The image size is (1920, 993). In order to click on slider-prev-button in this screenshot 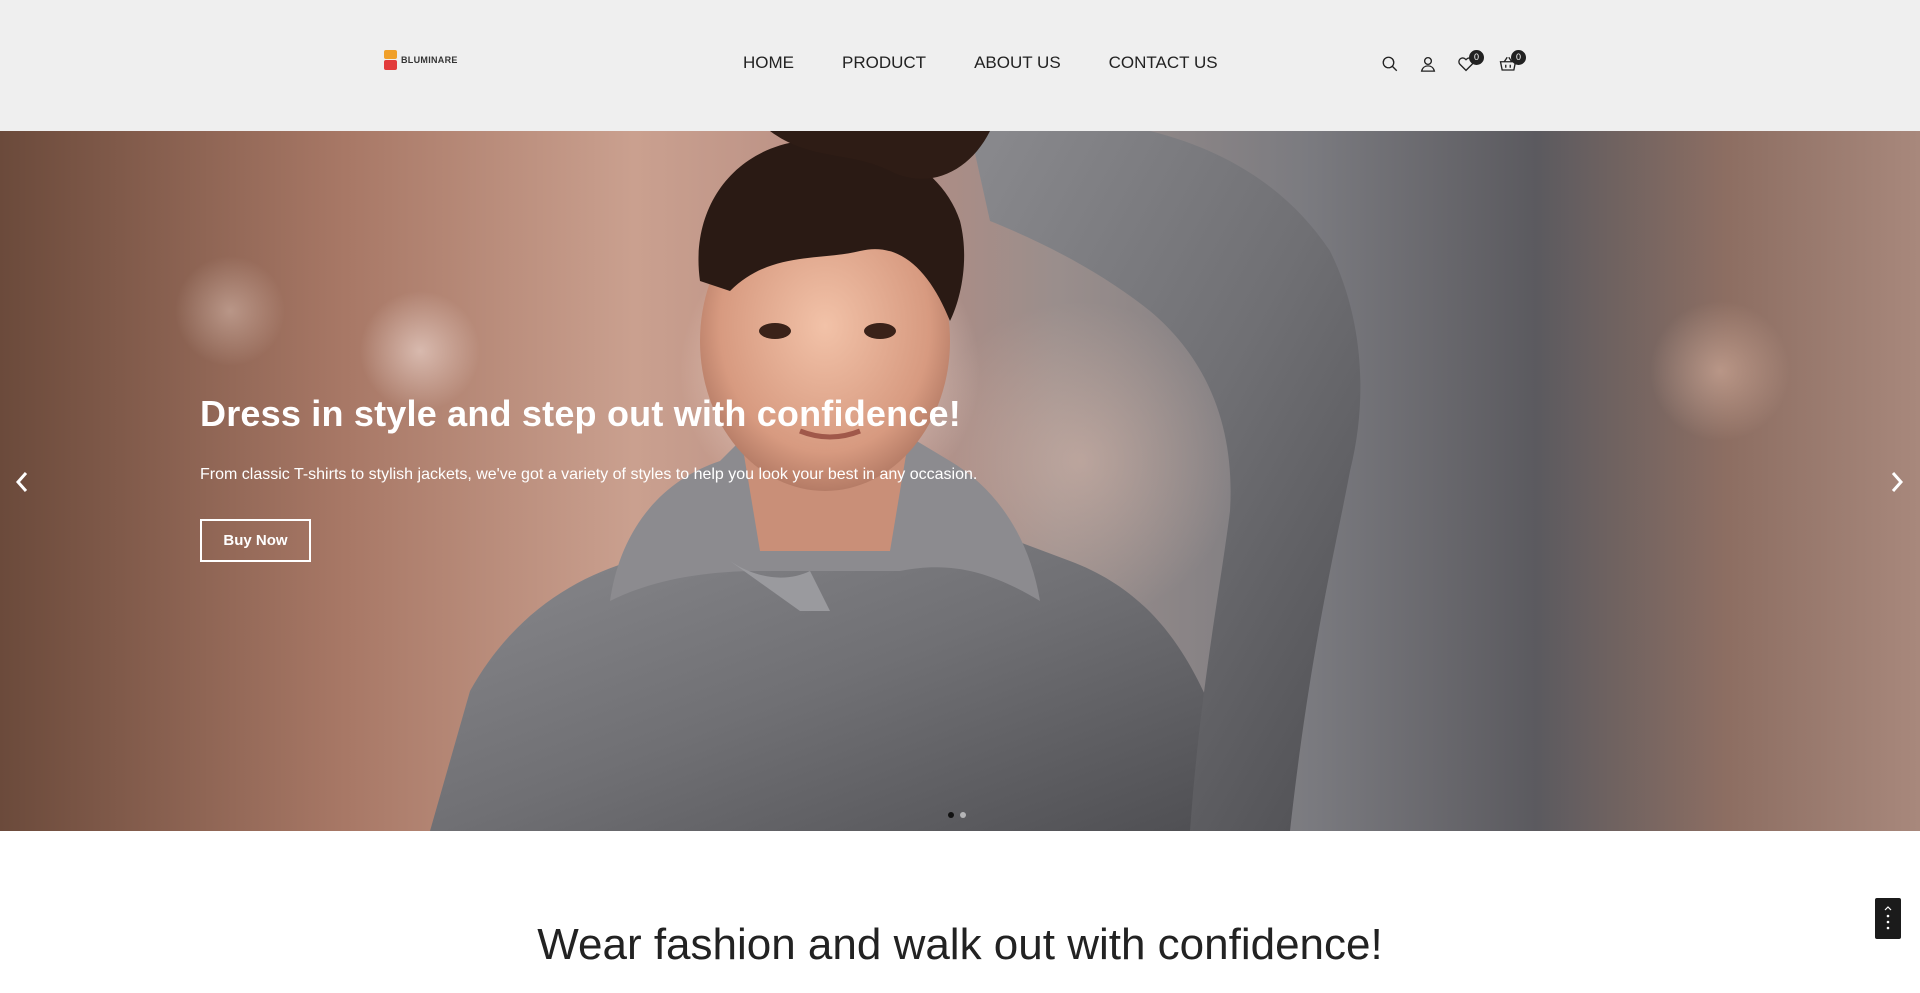, I will do `click(22, 482)`.